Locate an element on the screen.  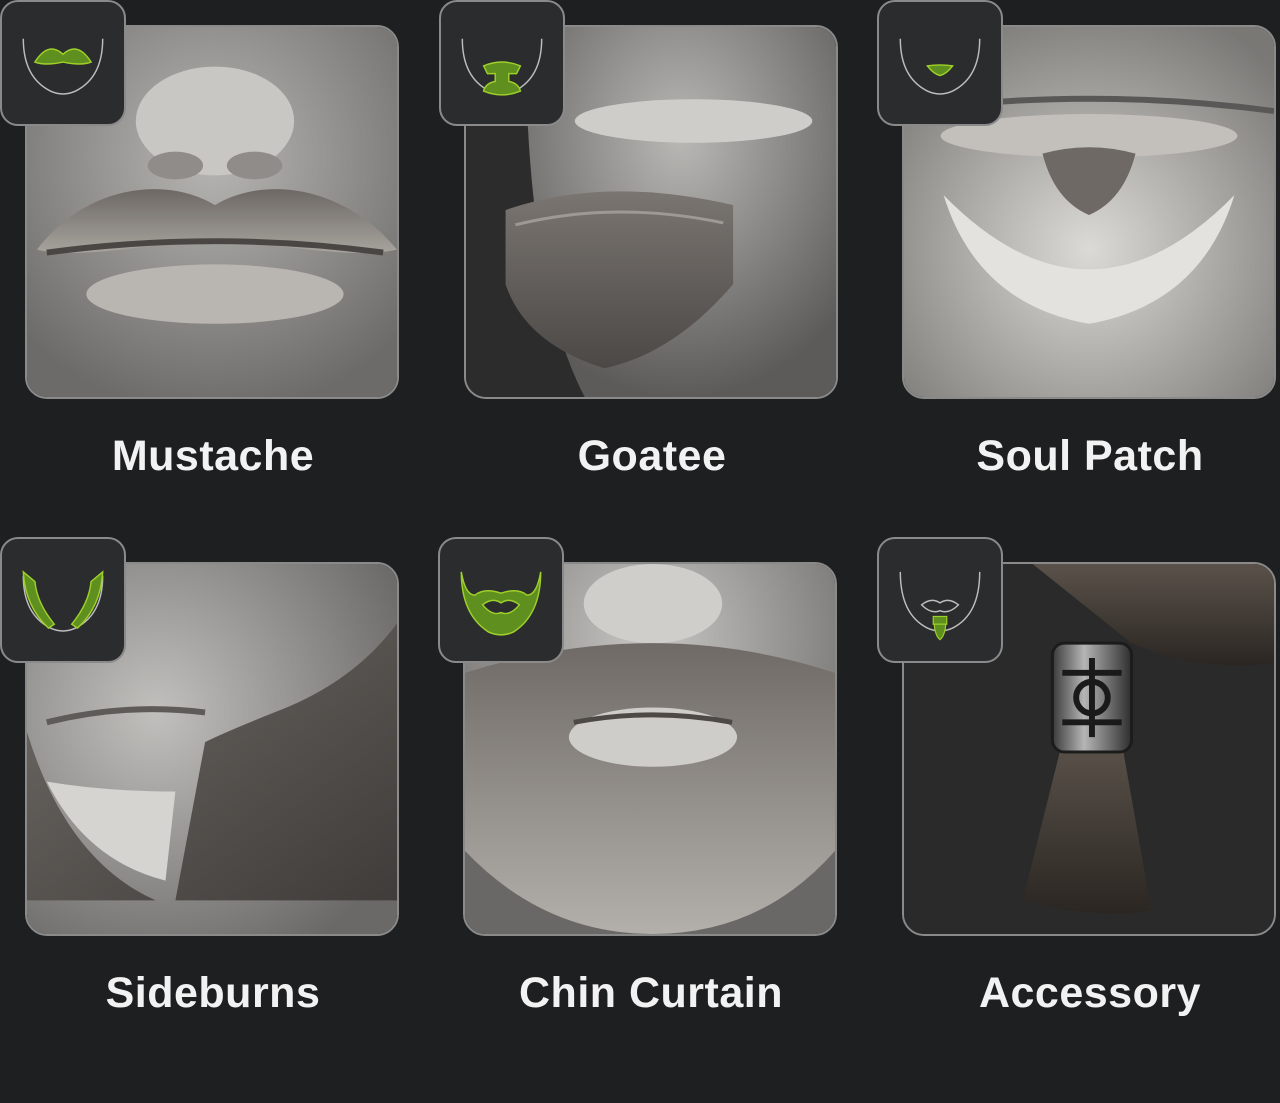
sideburns-outline-icon is located at coordinates (63, 600).